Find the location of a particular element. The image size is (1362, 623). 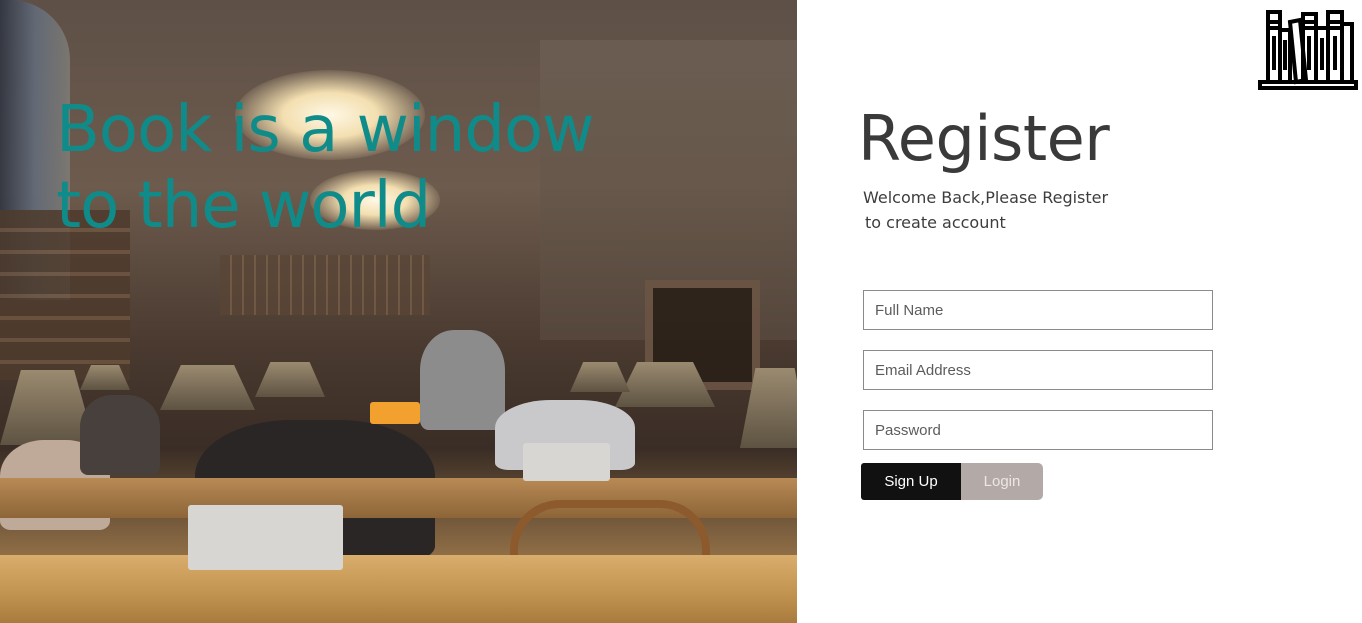

full-name-field is located at coordinates (1038, 310).